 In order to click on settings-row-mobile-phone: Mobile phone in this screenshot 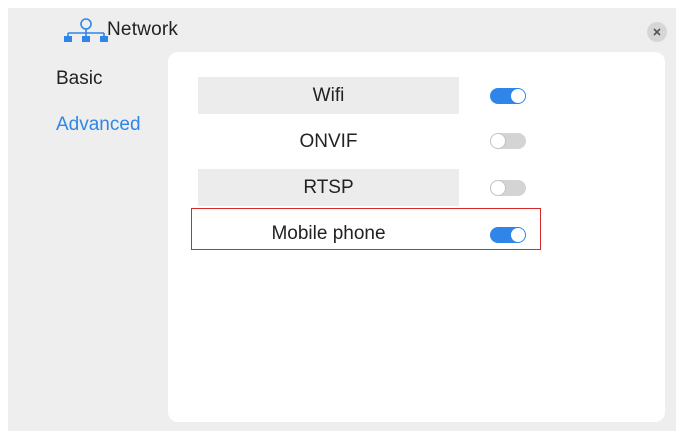, I will do `click(328, 233)`.